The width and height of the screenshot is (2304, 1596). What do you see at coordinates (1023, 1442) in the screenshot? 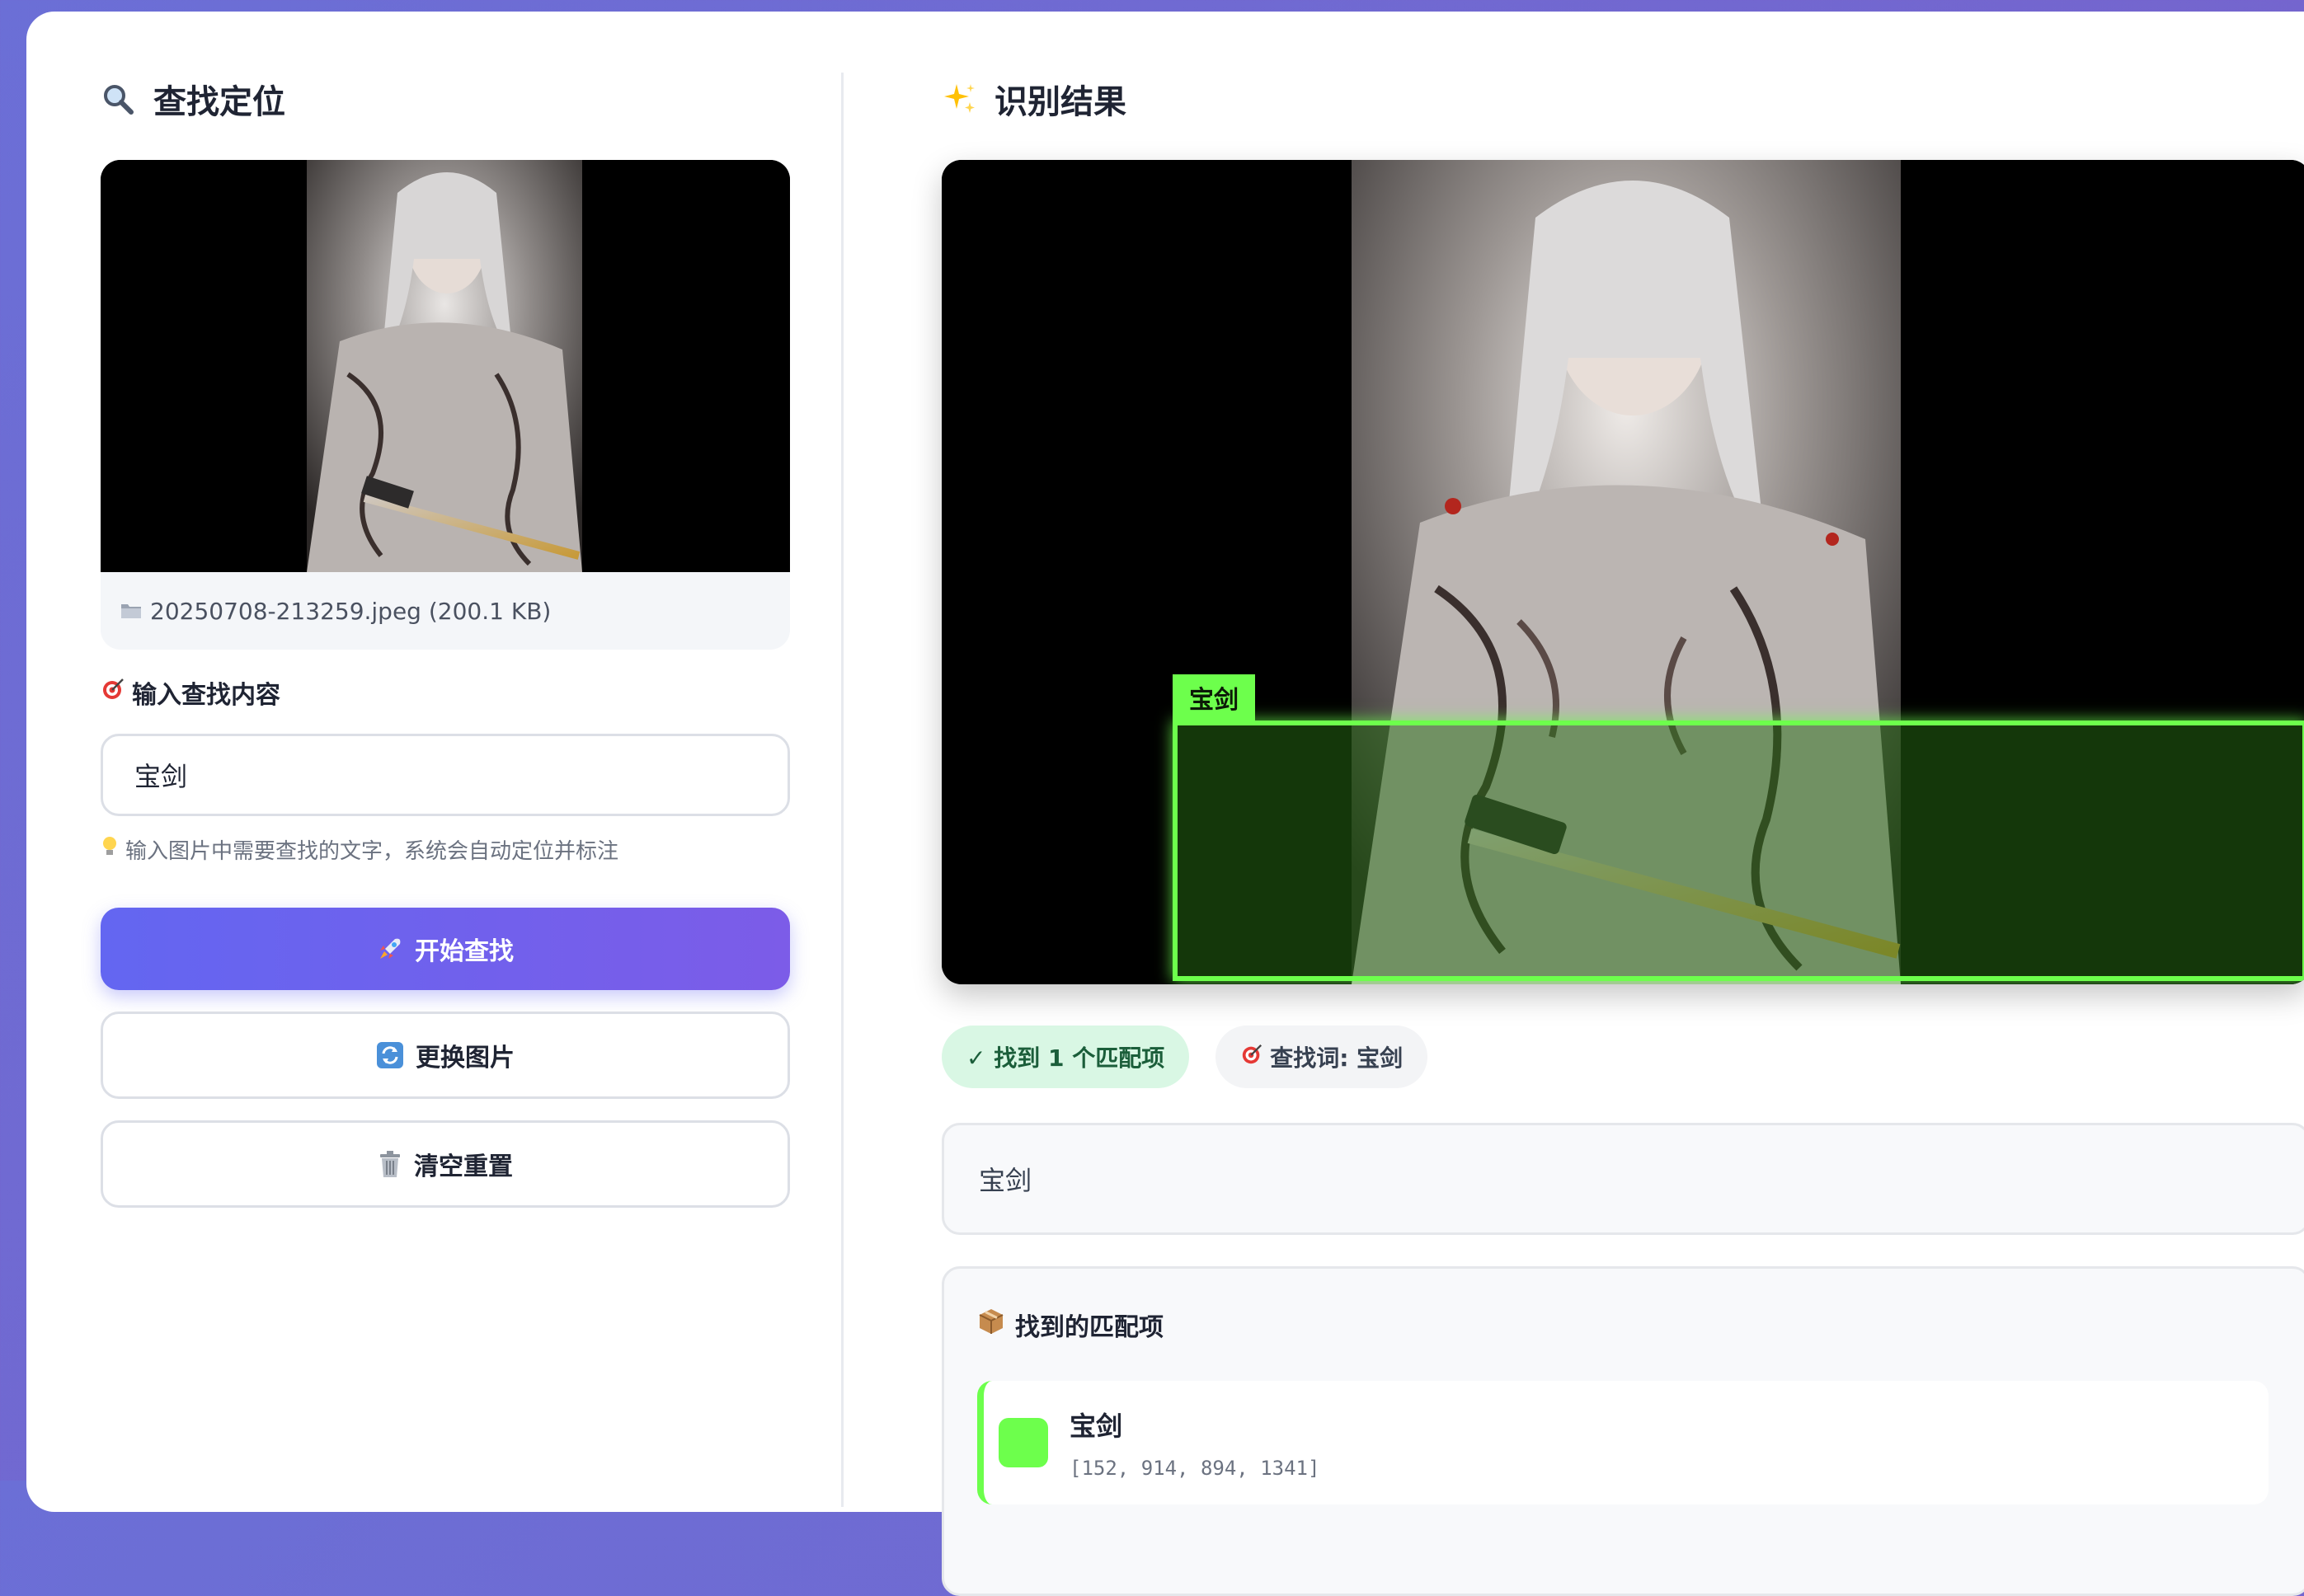
I see `match-color-swatch` at bounding box center [1023, 1442].